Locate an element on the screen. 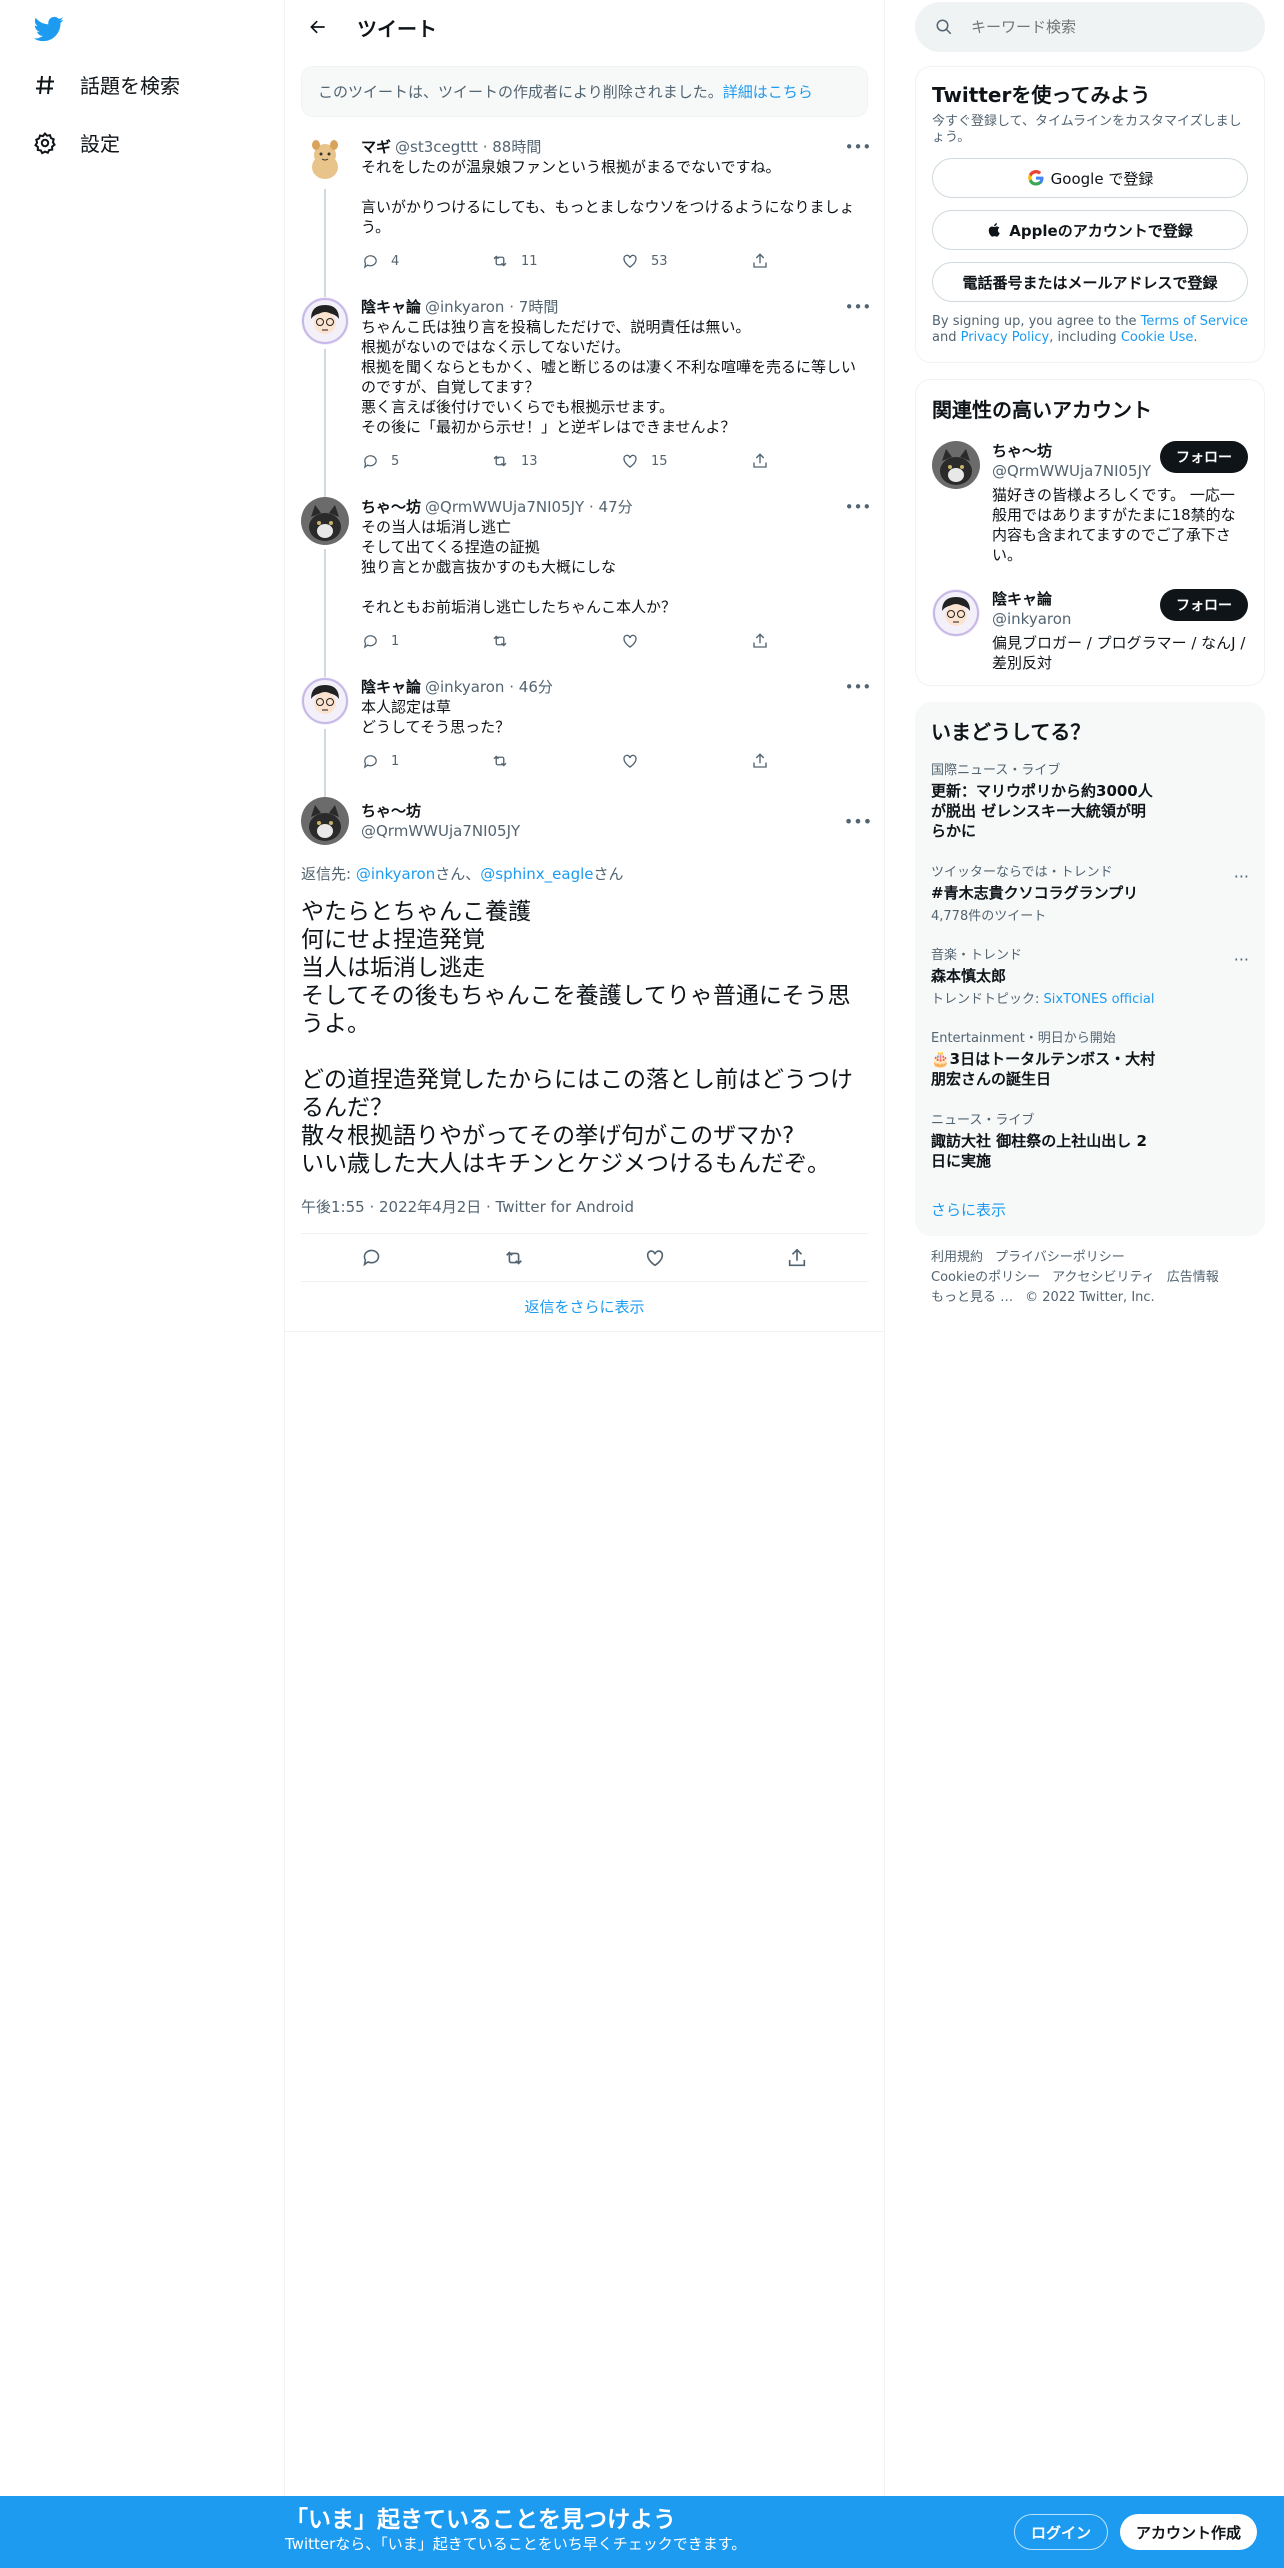  footer-link: アクセシビリティ is located at coordinates (1103, 1277).